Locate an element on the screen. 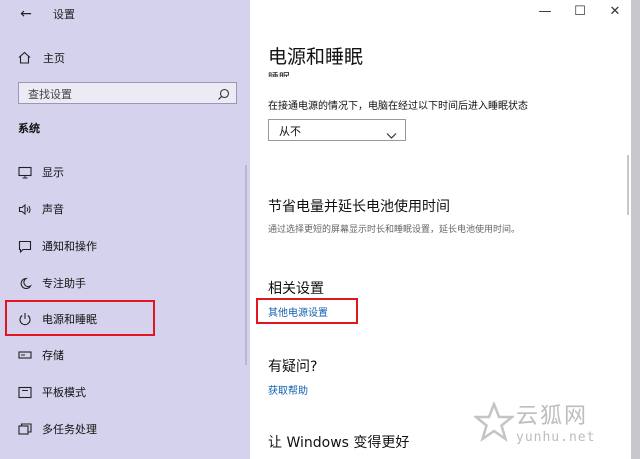 This screenshot has height=459, width=640. minimize-icon: — is located at coordinates (545, 11).